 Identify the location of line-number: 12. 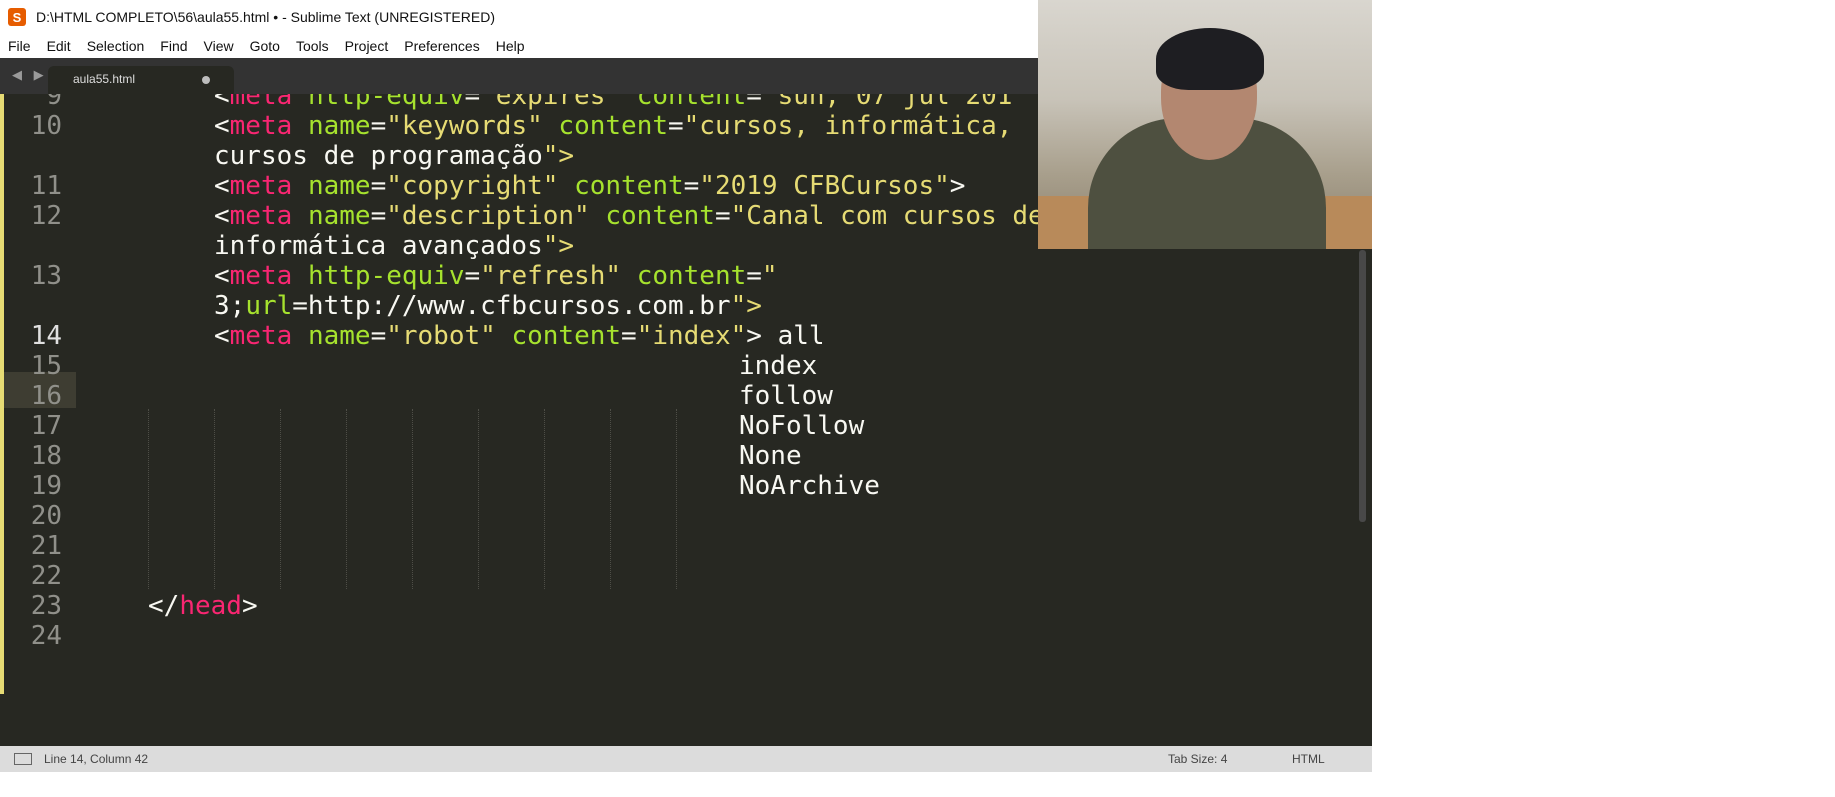
(46, 216).